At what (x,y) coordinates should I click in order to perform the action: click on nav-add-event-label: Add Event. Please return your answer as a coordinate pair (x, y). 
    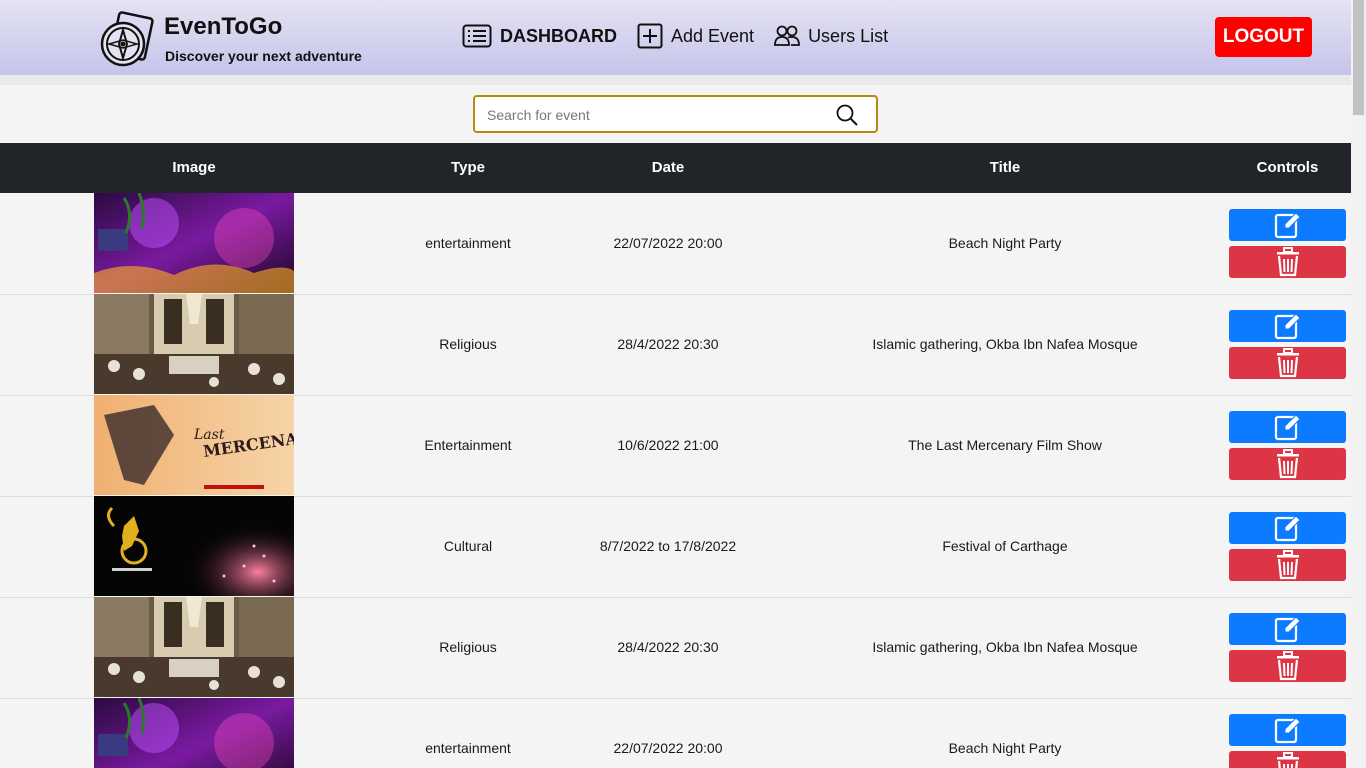
    Looking at the image, I should click on (713, 35).